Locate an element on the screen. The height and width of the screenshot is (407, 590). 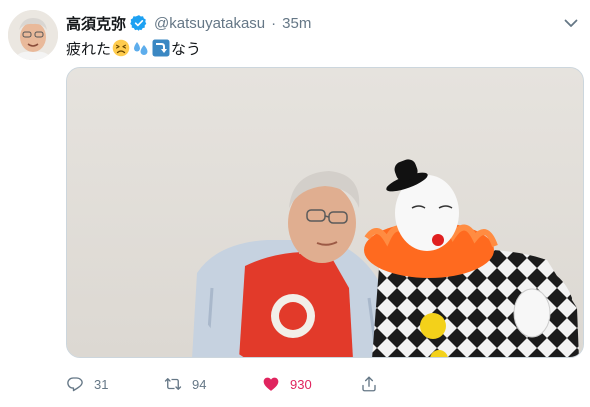
retweet-icon is located at coordinates (173, 384).